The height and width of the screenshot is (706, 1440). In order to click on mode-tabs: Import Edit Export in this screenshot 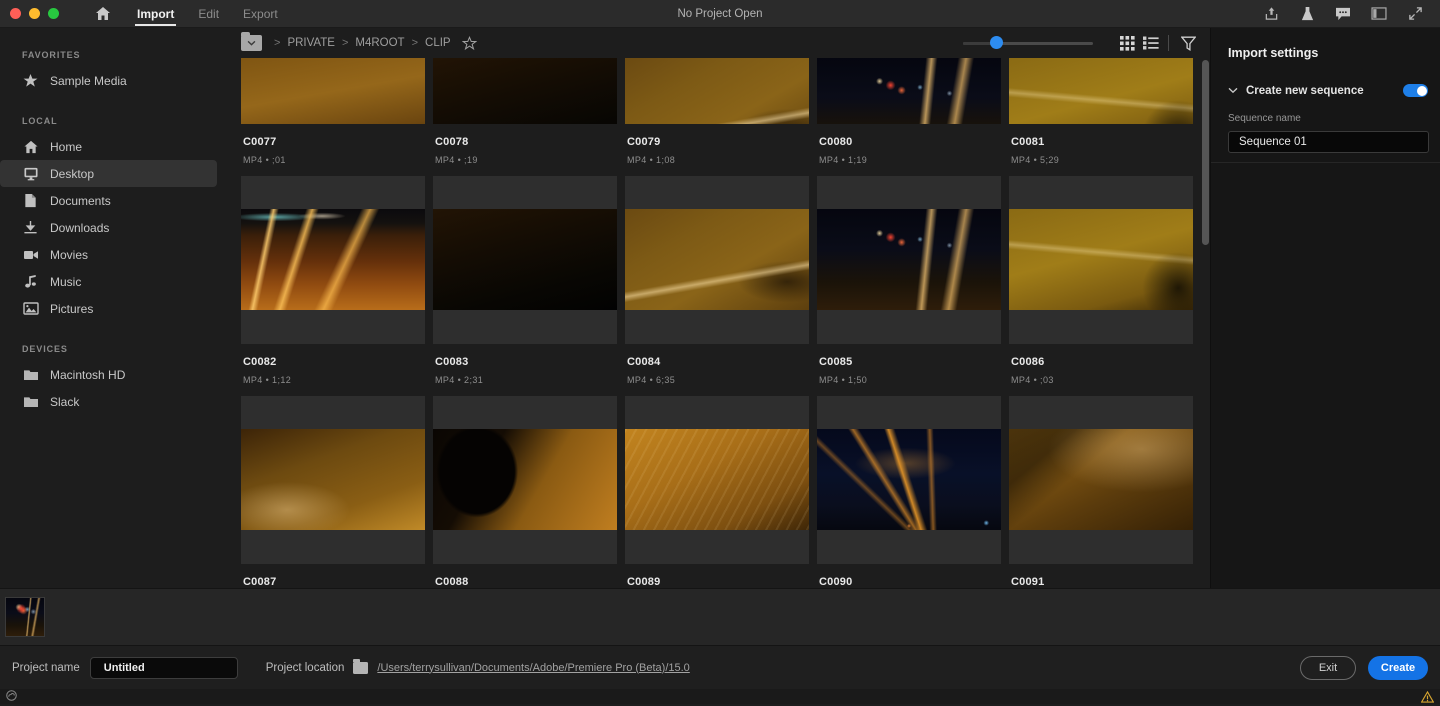, I will do `click(207, 14)`.